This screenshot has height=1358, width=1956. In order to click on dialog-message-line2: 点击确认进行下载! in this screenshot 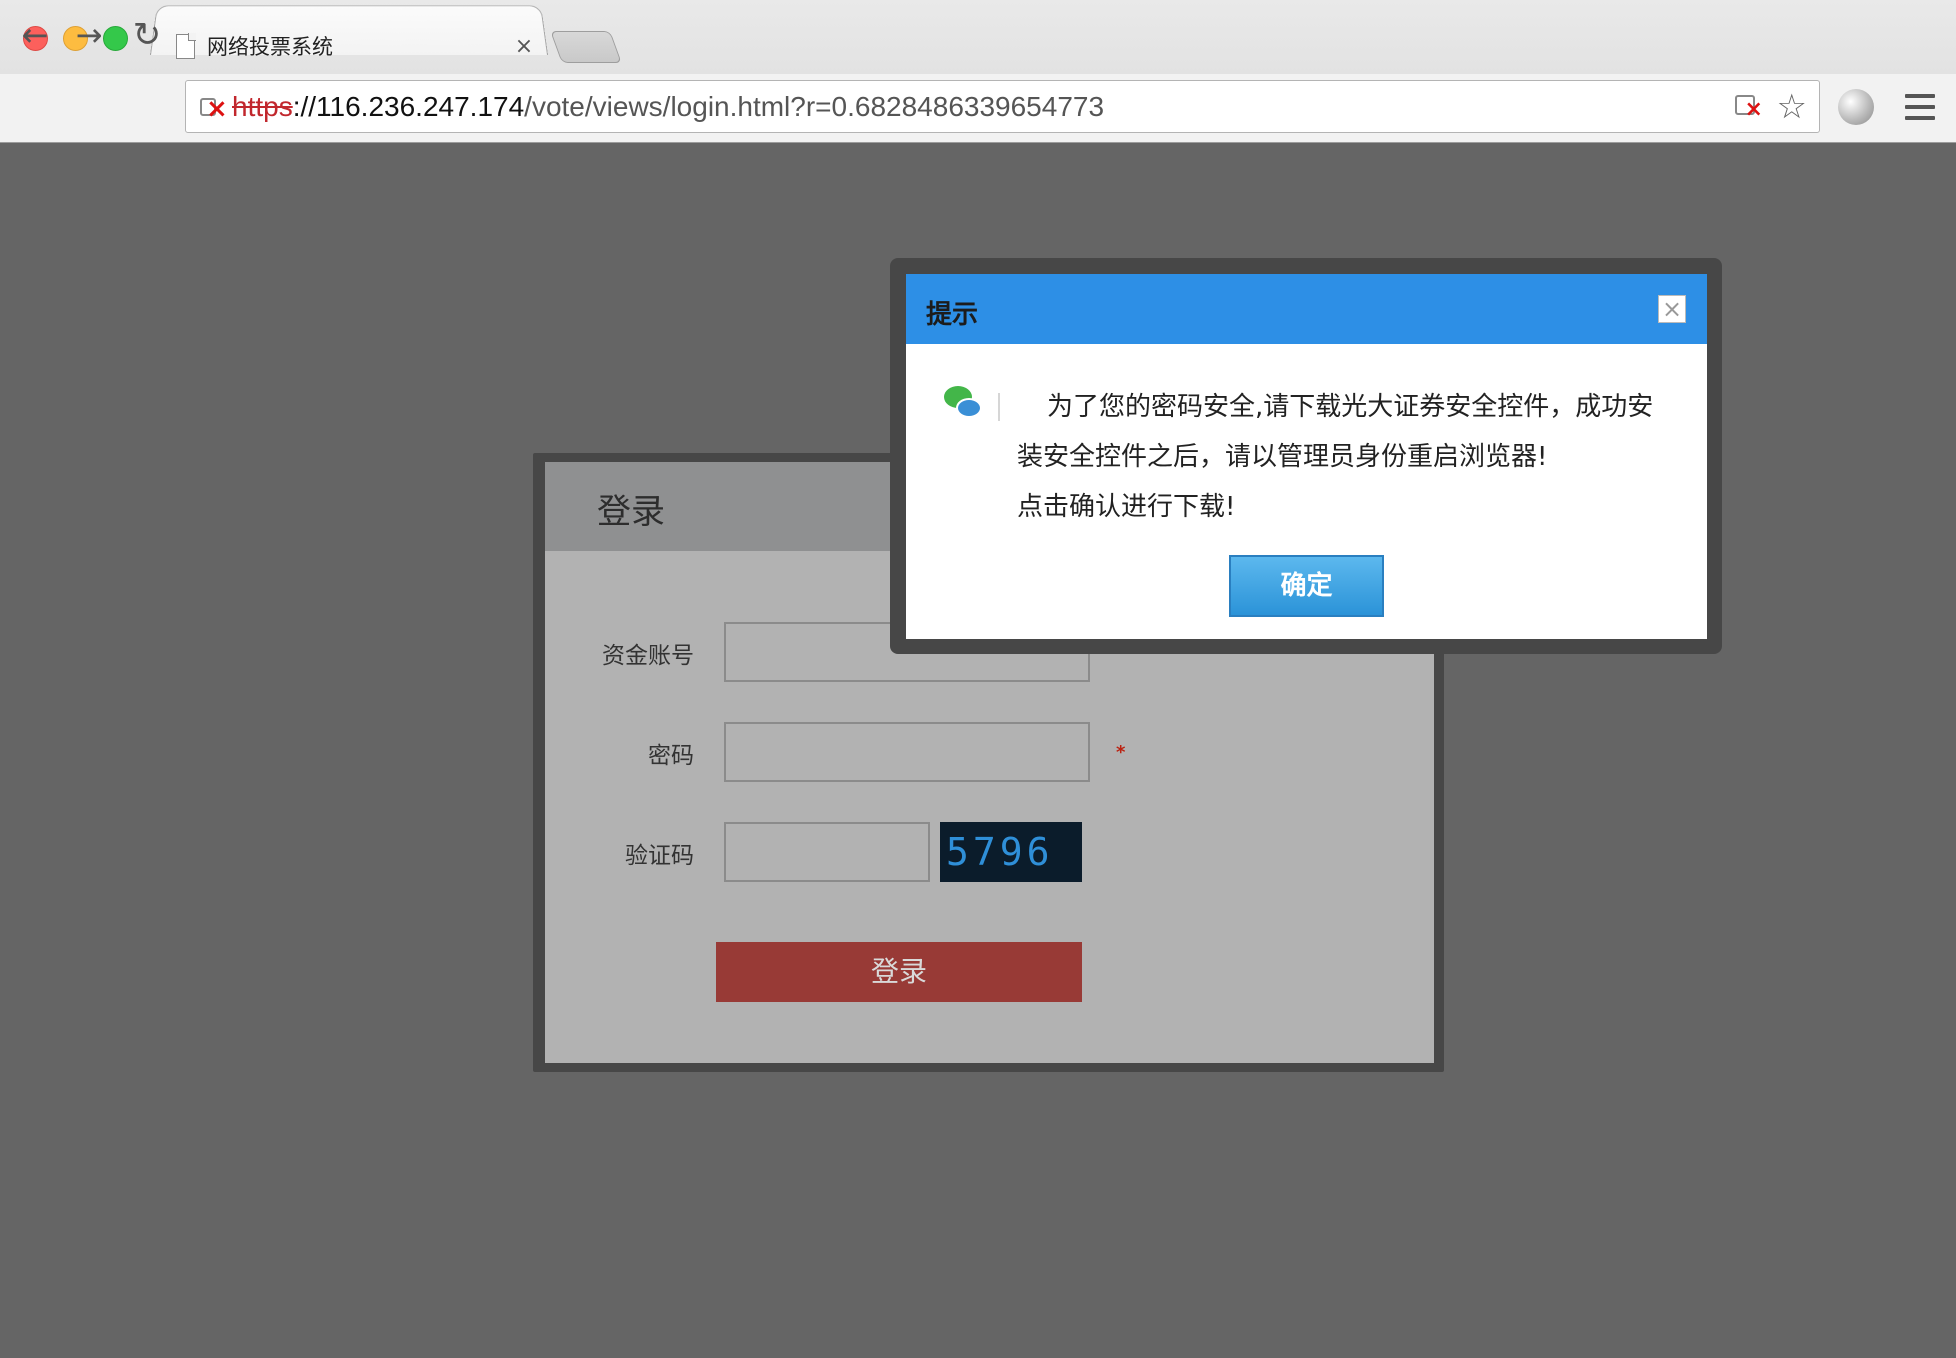, I will do `click(1126, 507)`.